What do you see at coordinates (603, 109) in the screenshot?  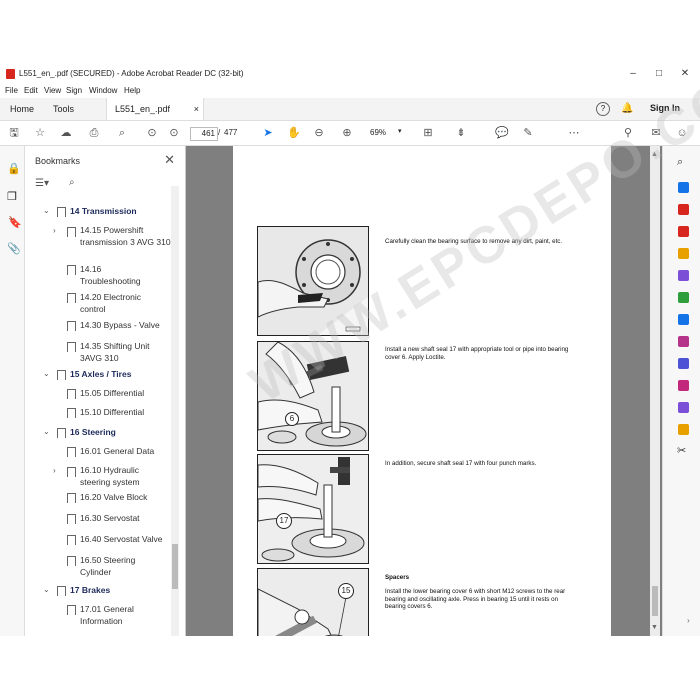 I see `help-icon: ?` at bounding box center [603, 109].